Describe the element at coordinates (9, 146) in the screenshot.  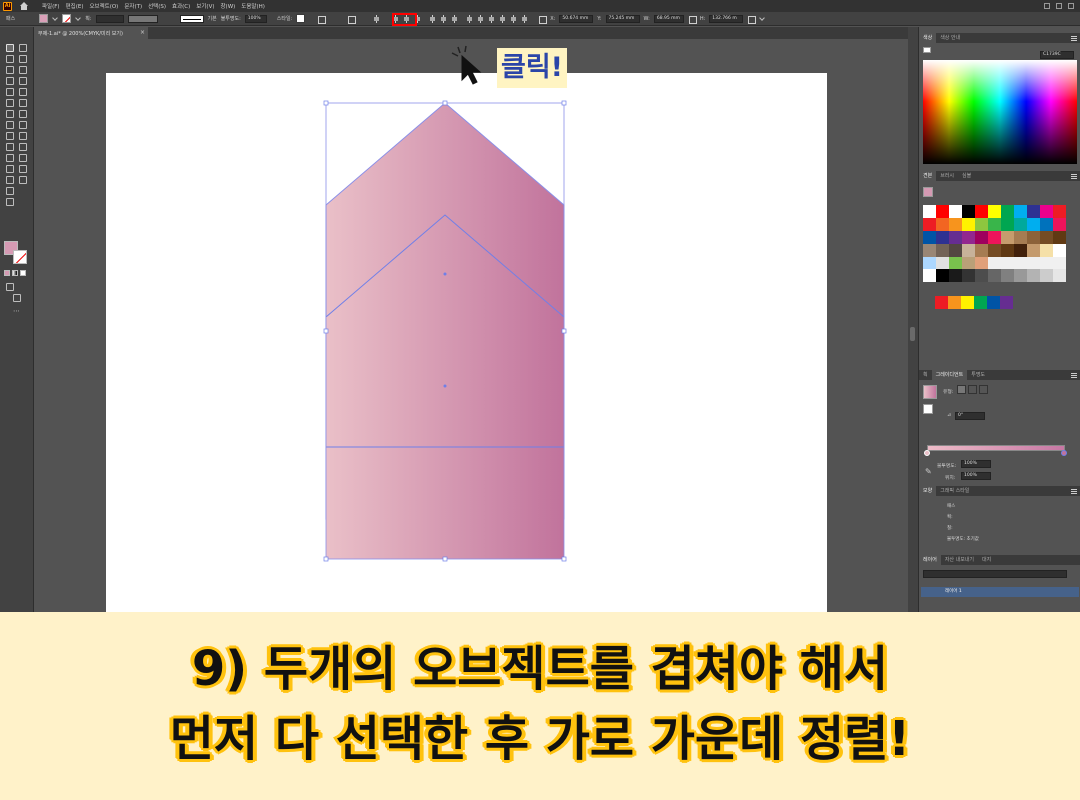
I see `mesh-tool-icon` at that location.